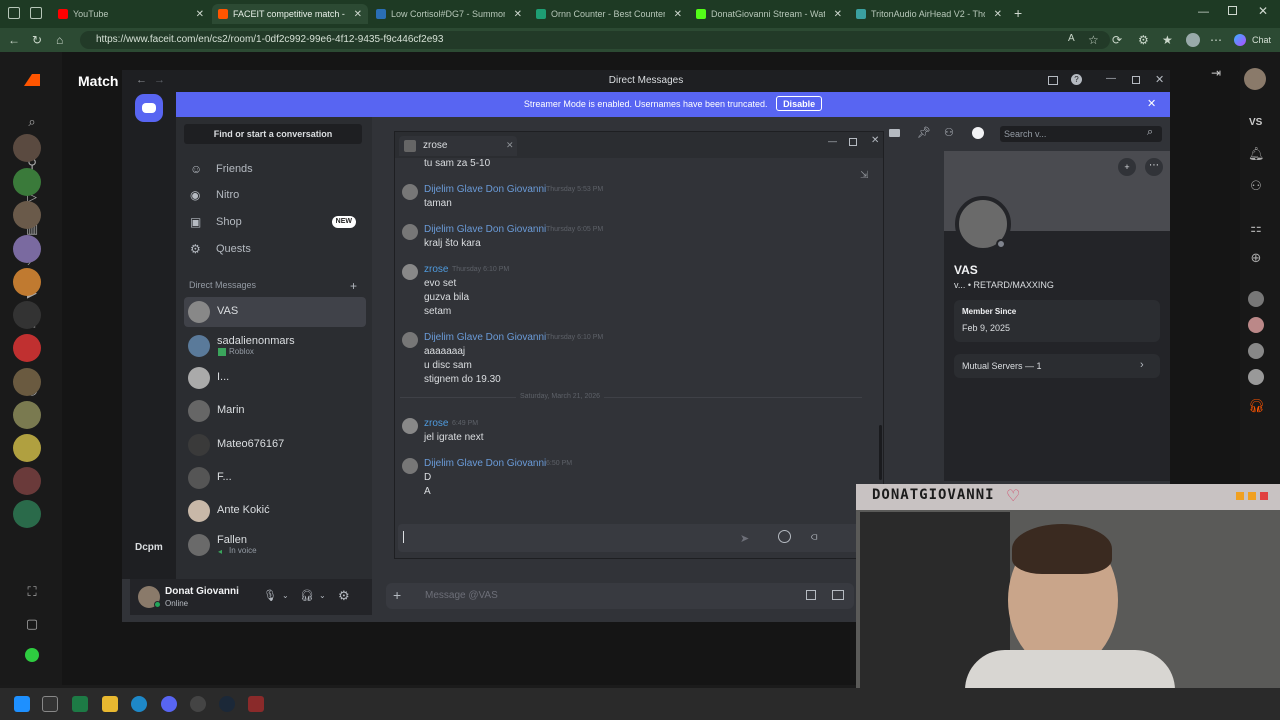 The image size is (1280, 720). What do you see at coordinates (275, 511) in the screenshot?
I see `dm-item: Ante Kokić` at bounding box center [275, 511].